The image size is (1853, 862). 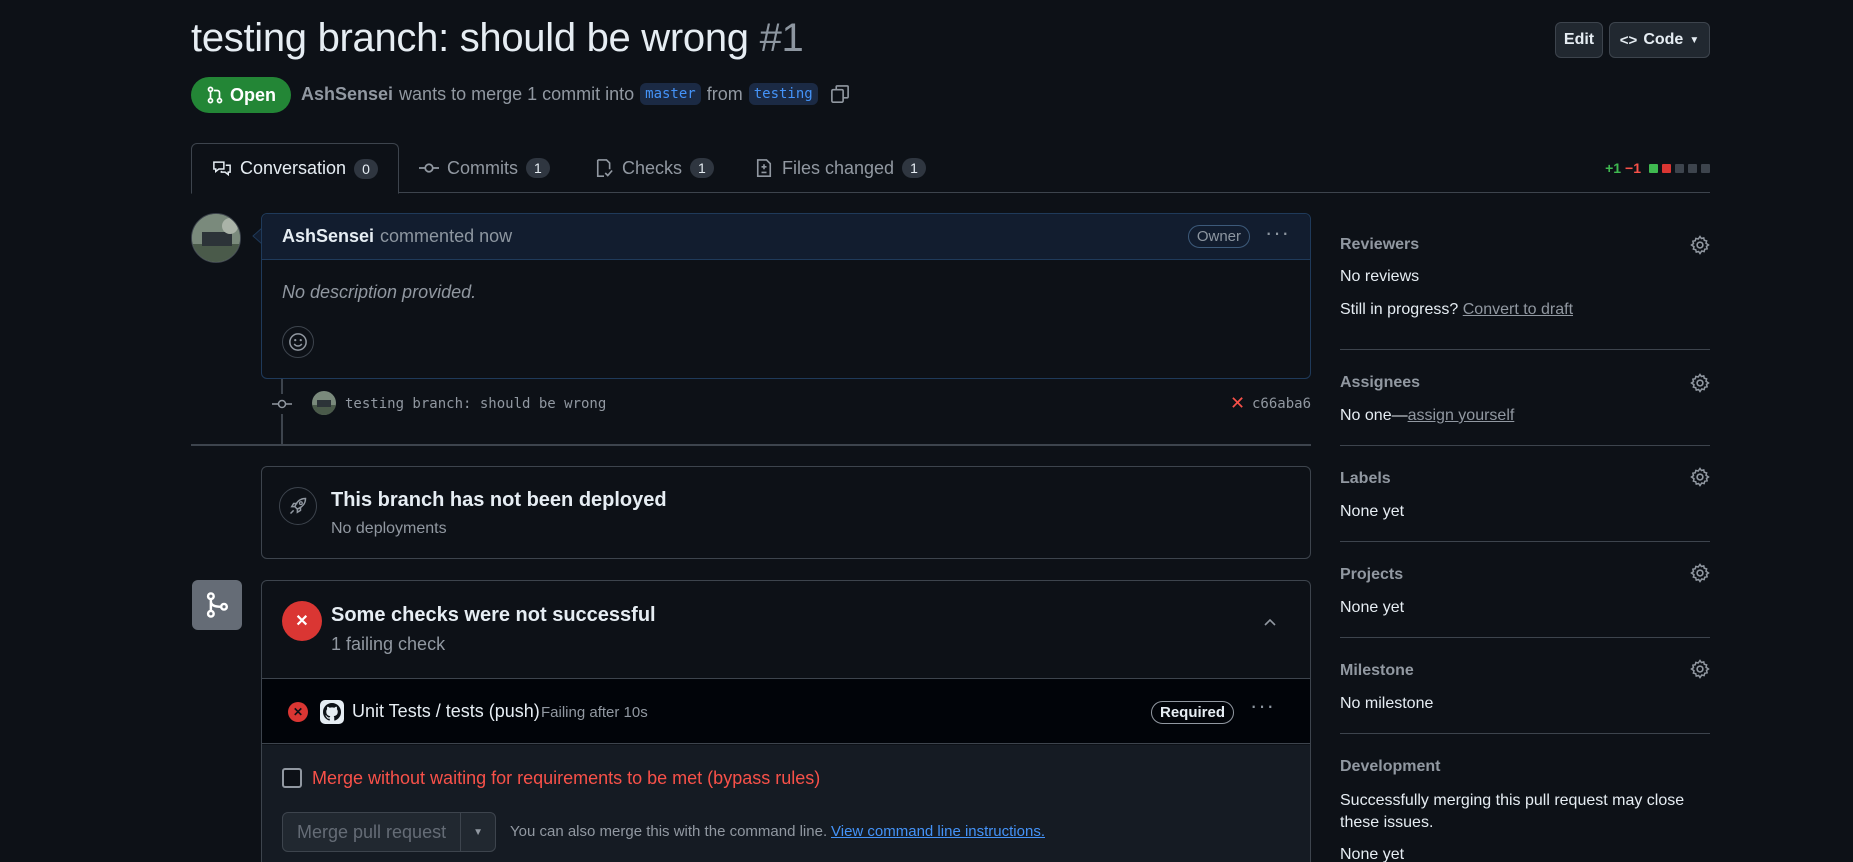 What do you see at coordinates (1633, 168) in the screenshot?
I see `deletions-count: −1` at bounding box center [1633, 168].